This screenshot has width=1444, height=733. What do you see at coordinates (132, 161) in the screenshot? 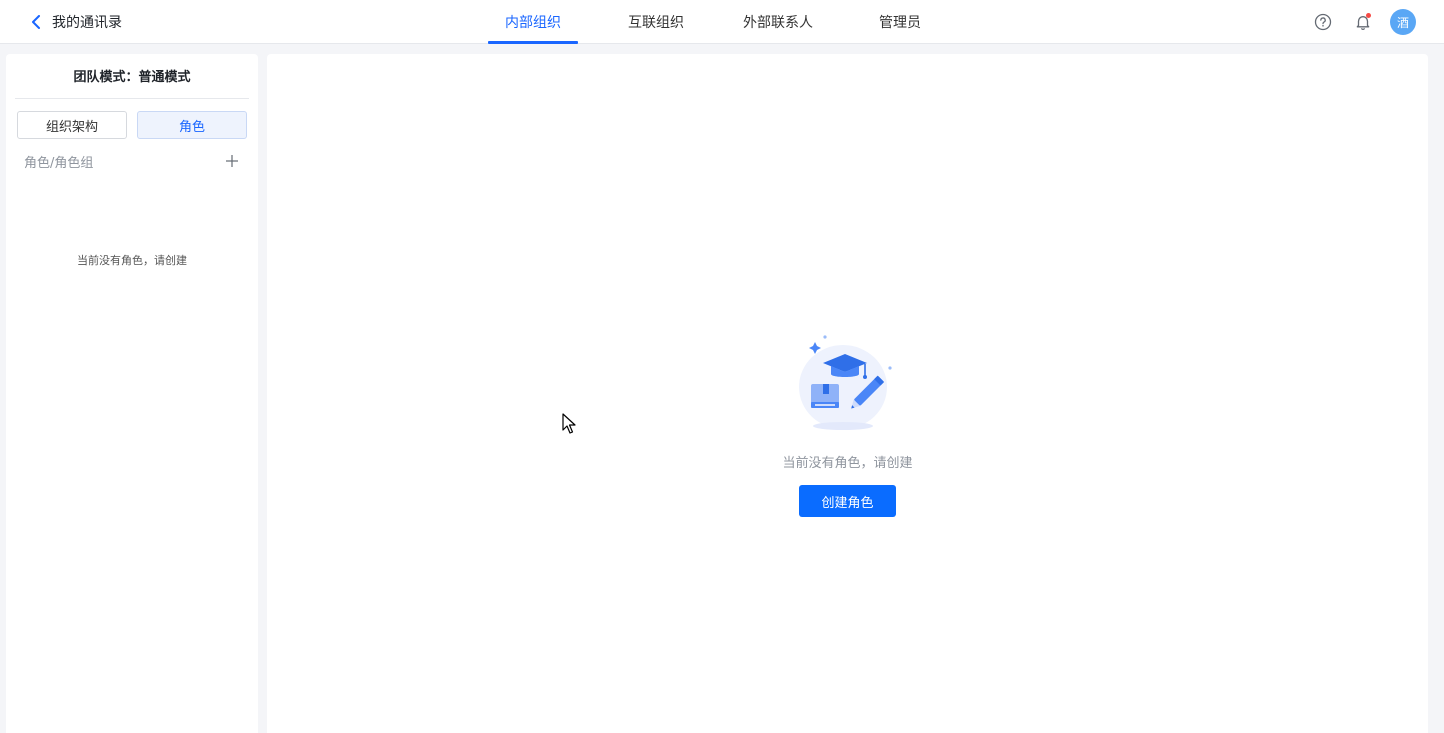
I see `role-group-header: 角色/角色组` at bounding box center [132, 161].